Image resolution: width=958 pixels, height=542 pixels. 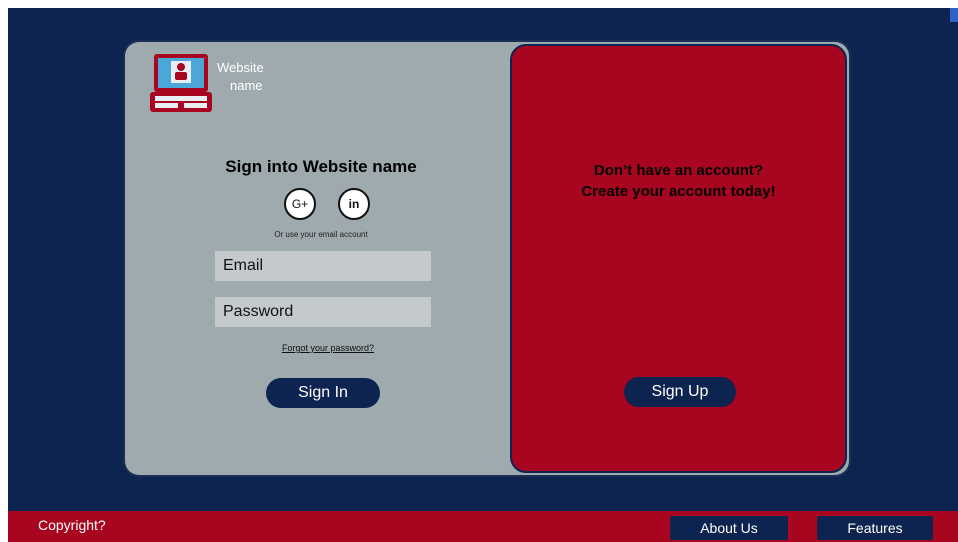 What do you see at coordinates (729, 528) in the screenshot?
I see `about-us-button: About Us` at bounding box center [729, 528].